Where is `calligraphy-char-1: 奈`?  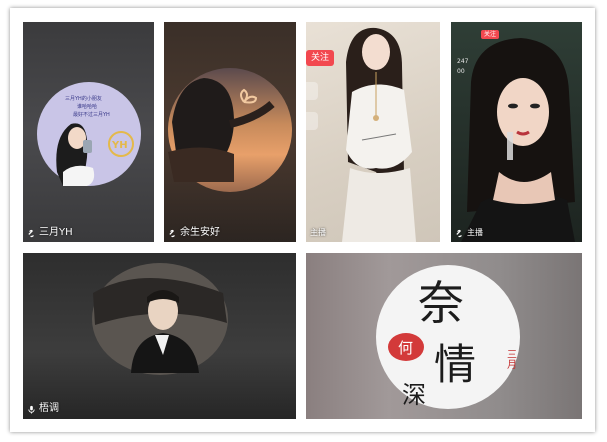
calligraphy-char-1: 奈 is located at coordinates (441, 303).